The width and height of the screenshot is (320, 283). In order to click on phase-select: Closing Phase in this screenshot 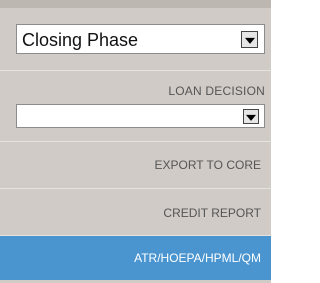, I will do `click(140, 39)`.